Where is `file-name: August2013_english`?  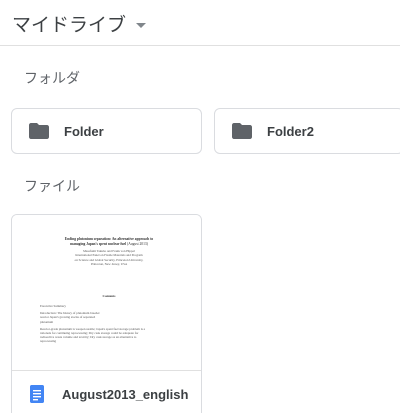
file-name: August2013_english is located at coordinates (125, 394).